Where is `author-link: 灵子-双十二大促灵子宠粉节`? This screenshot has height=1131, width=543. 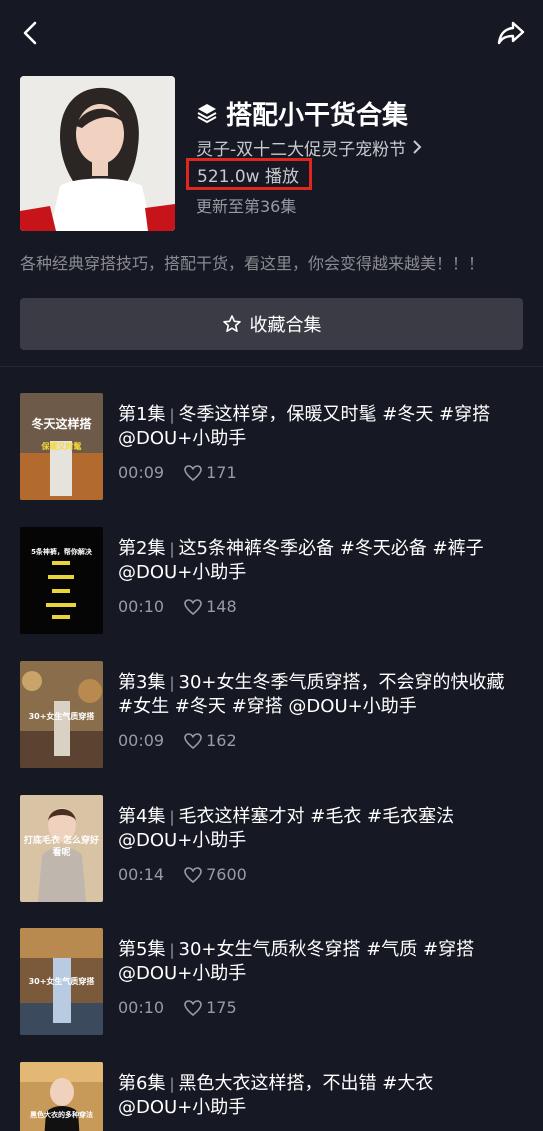 author-link: 灵子-双十二大促灵子宠粉节 is located at coordinates (310, 147).